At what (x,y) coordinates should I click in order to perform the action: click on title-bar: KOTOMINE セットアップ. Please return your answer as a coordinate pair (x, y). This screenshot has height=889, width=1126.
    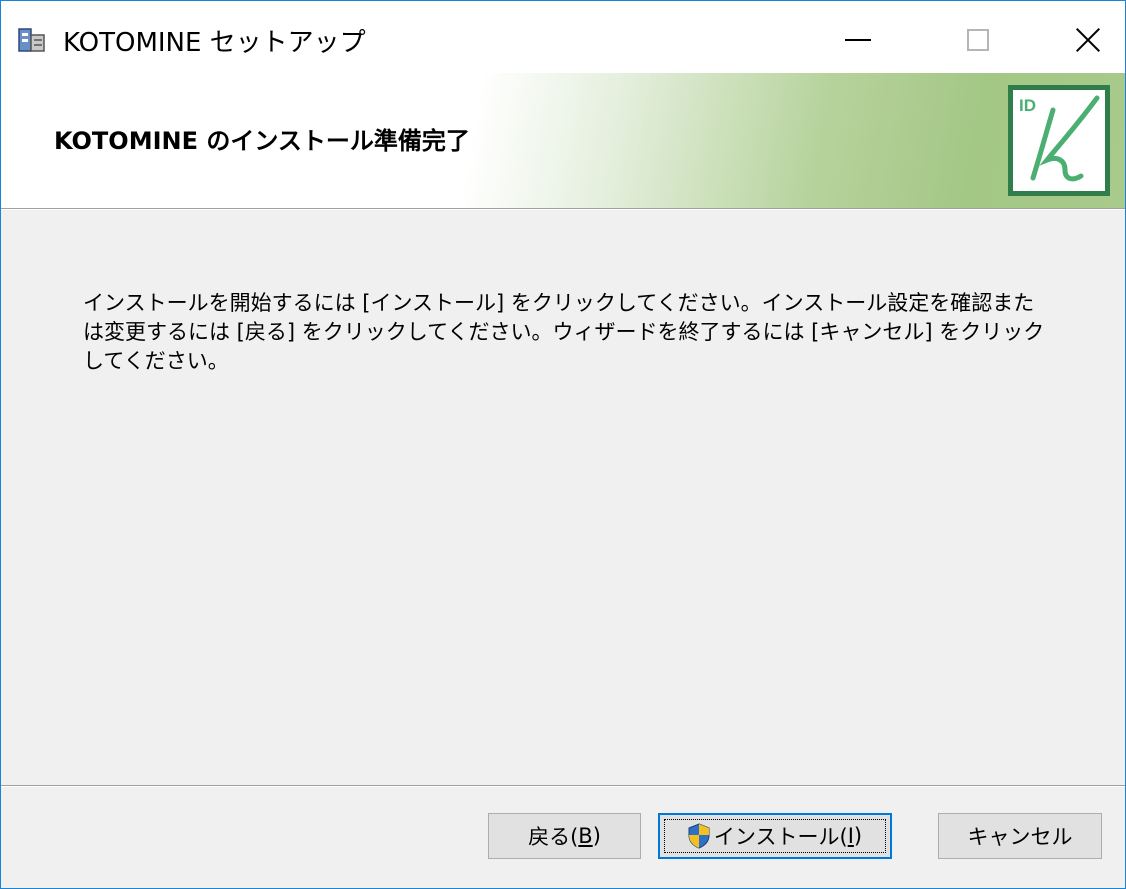
    Looking at the image, I should click on (563, 37).